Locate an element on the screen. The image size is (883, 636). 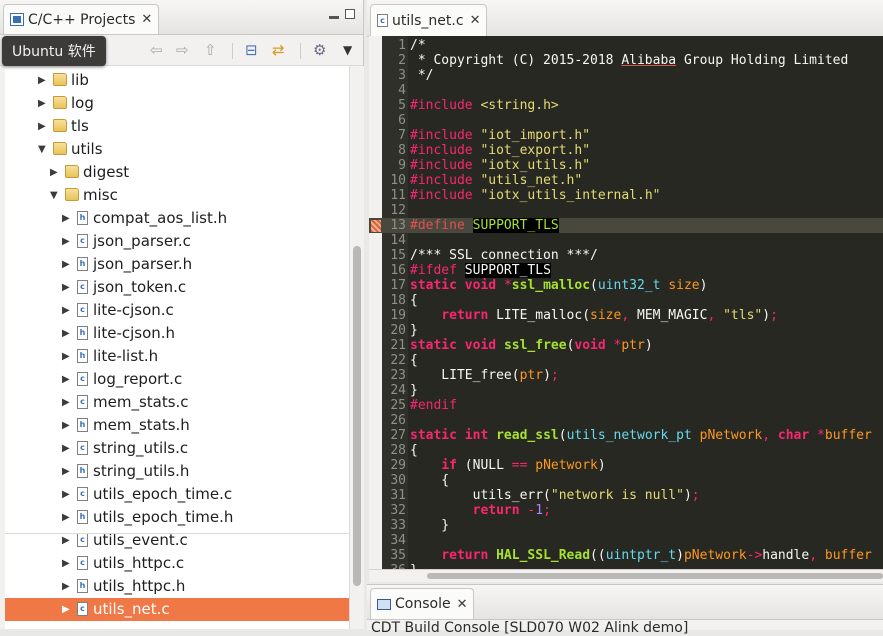
line-number: 16 is located at coordinates (398, 270).